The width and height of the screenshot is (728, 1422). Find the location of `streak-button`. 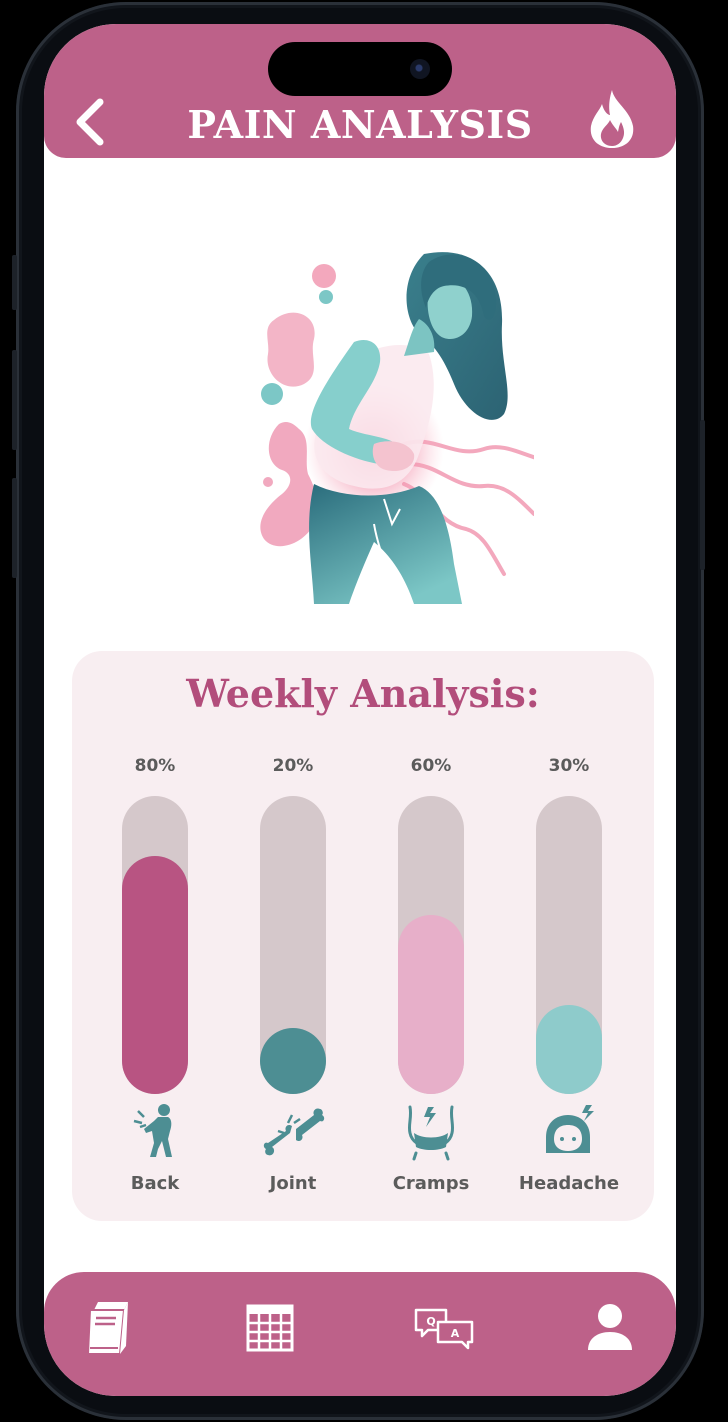

streak-button is located at coordinates (612, 119).